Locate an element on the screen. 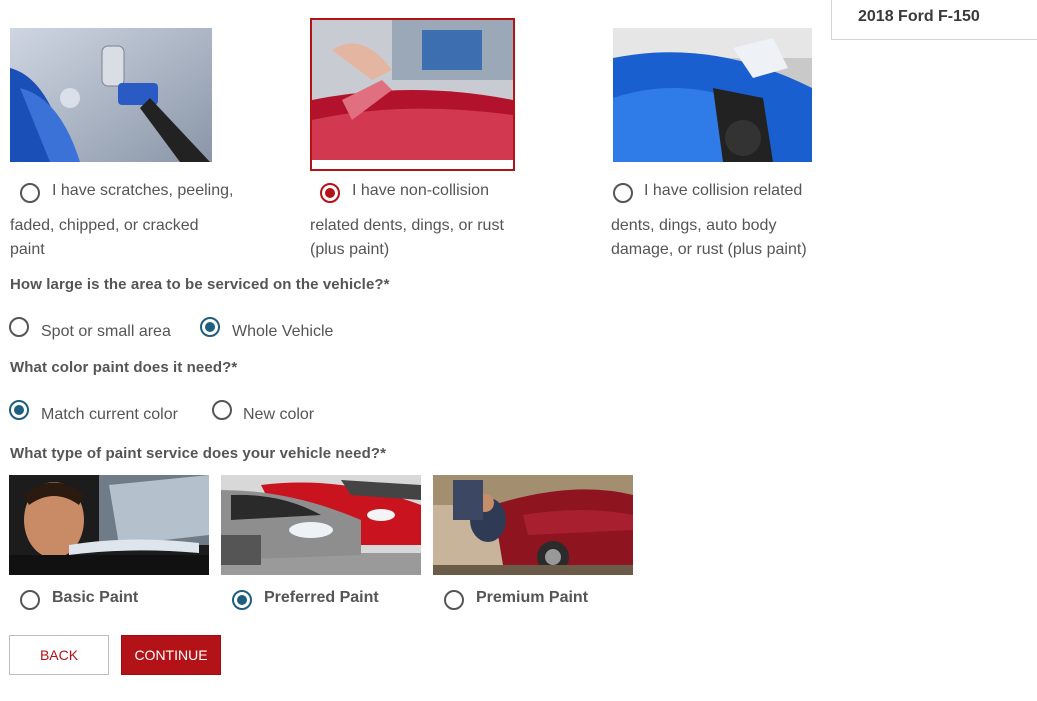 This screenshot has height=701, width=1037. scratches-label-line1: I have scratches, peeling, is located at coordinates (143, 190).